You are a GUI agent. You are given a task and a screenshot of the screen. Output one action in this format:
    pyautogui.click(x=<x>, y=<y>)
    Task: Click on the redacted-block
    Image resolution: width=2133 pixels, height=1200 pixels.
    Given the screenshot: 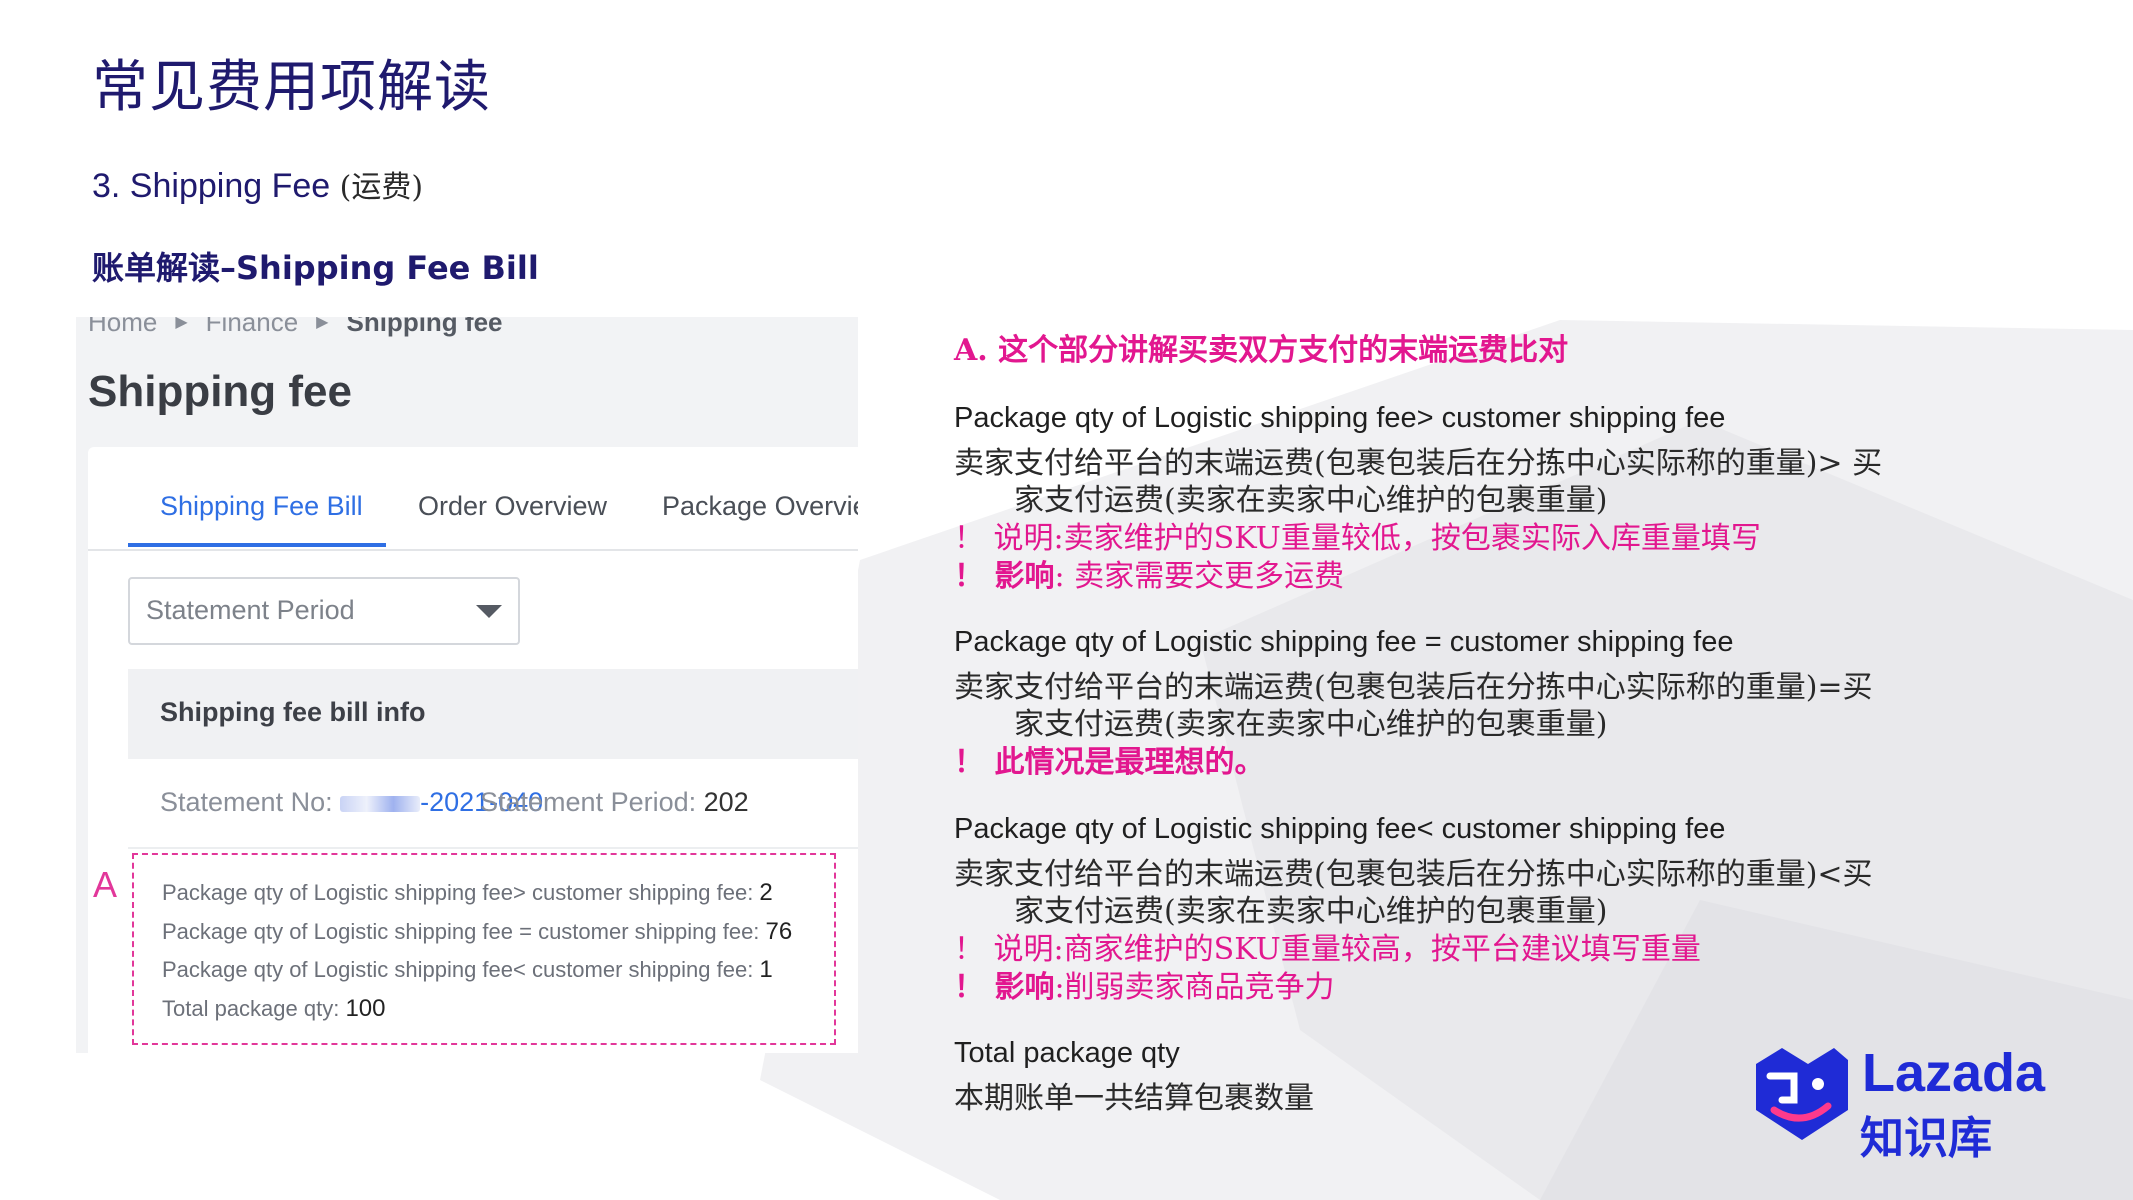 What is the action you would take?
    pyautogui.click(x=380, y=803)
    